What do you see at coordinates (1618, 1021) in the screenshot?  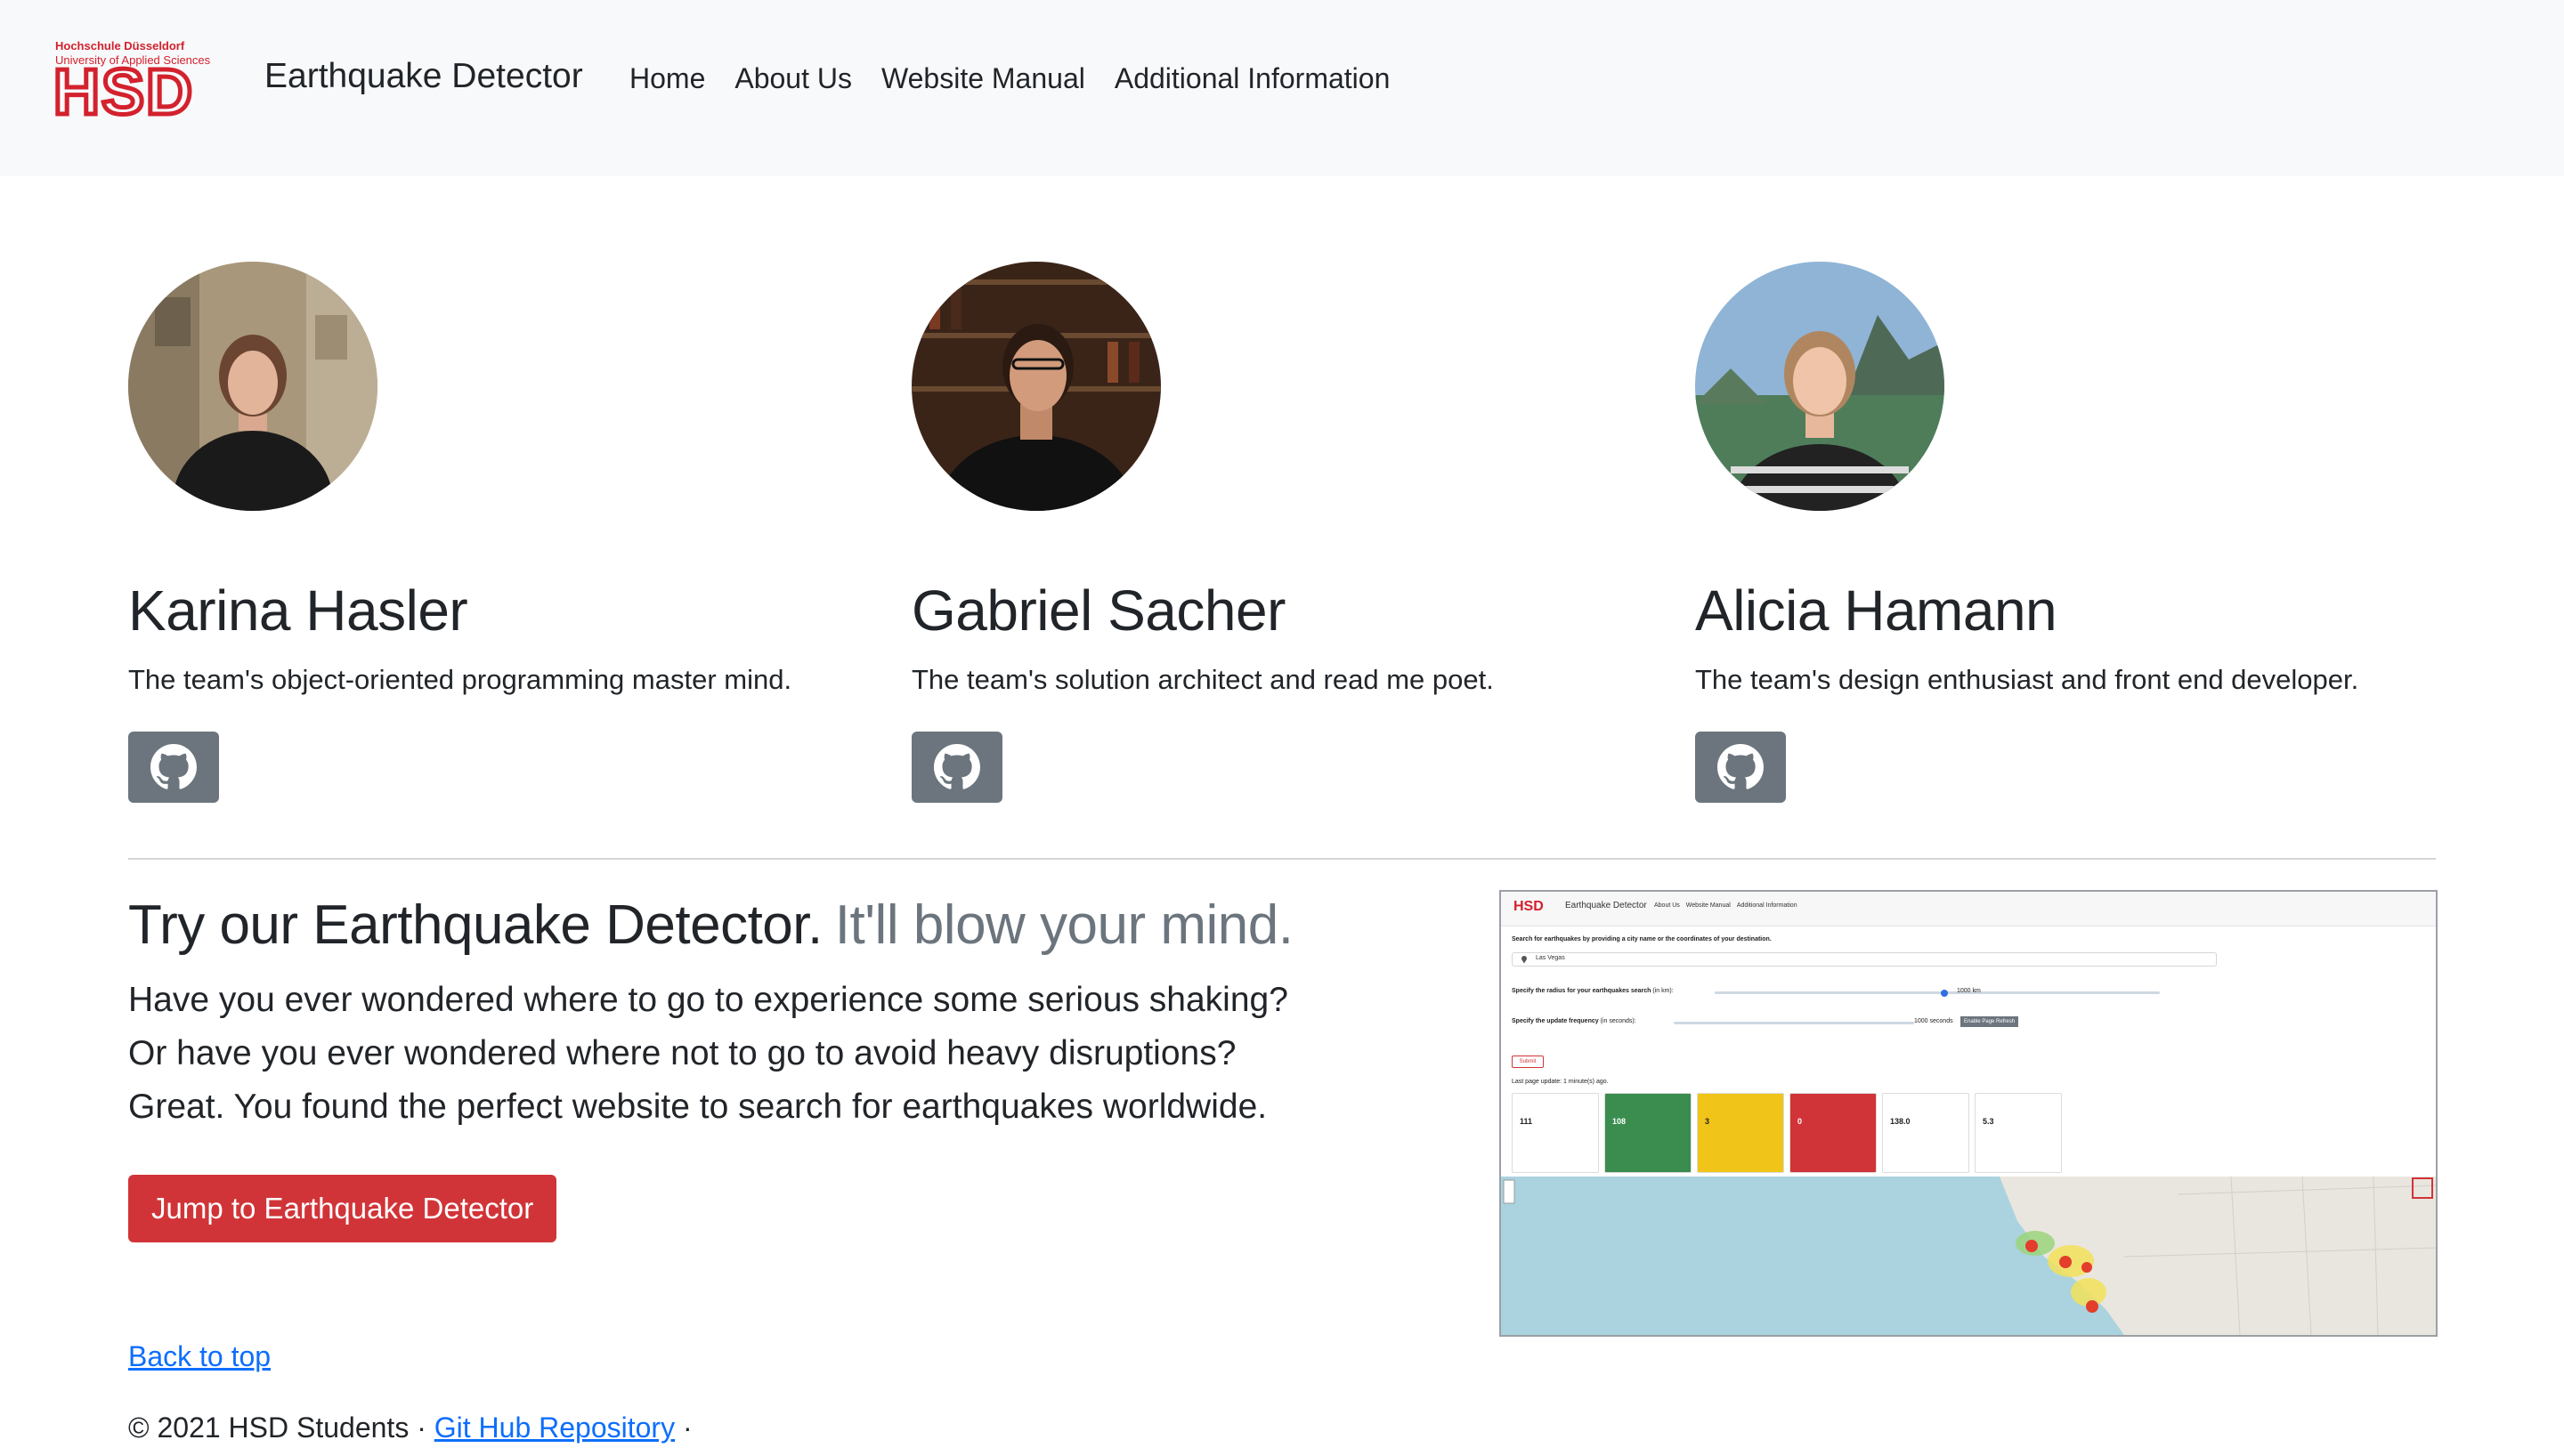 I see `preview-freq-unit: (in seconds):` at bounding box center [1618, 1021].